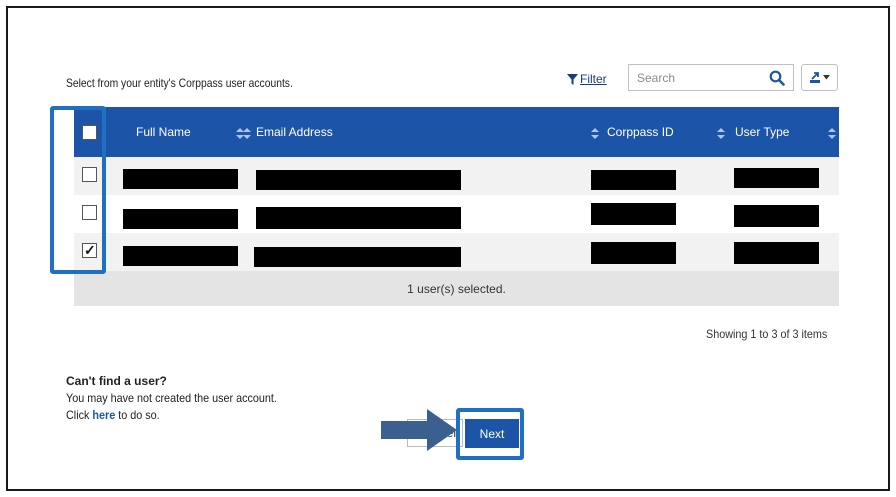 This screenshot has width=896, height=497. I want to click on search-box, so click(711, 77).